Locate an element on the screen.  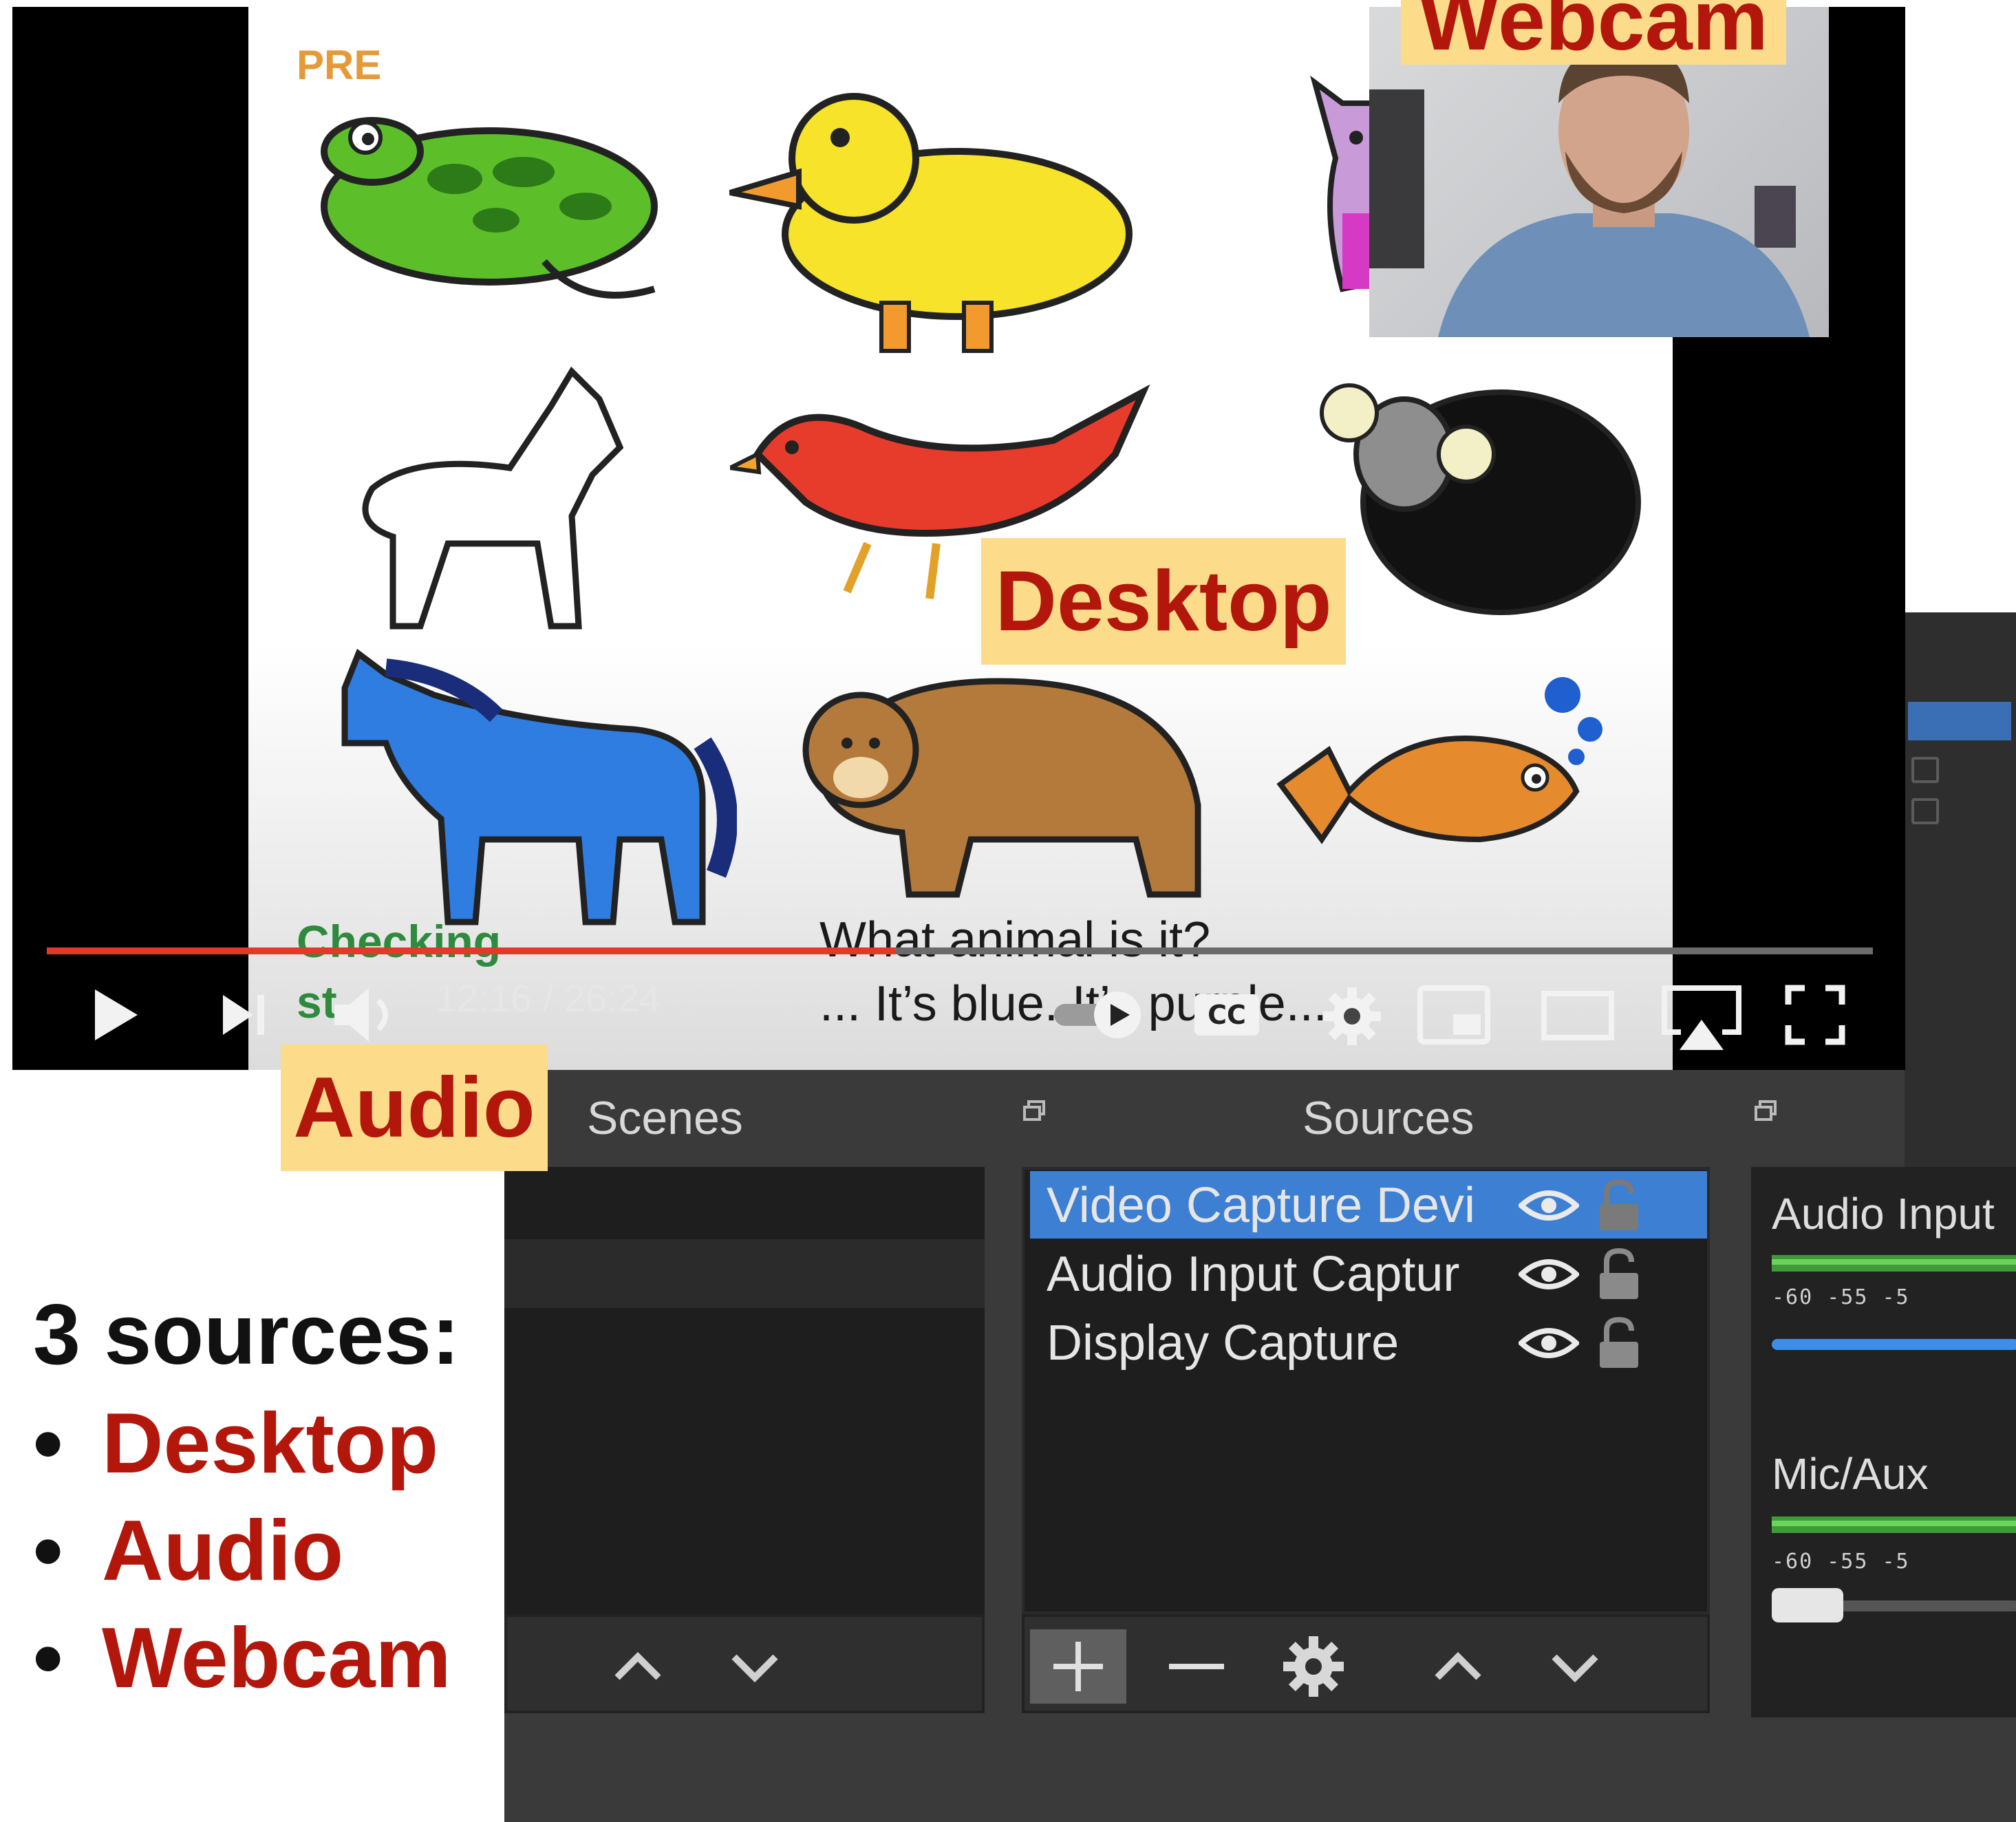
airplay-icon is located at coordinates (1701, 1018).